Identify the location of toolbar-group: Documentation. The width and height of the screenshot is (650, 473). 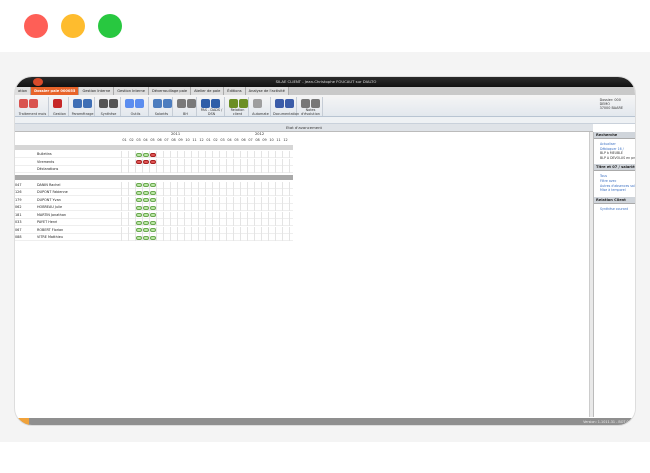
(286, 106).